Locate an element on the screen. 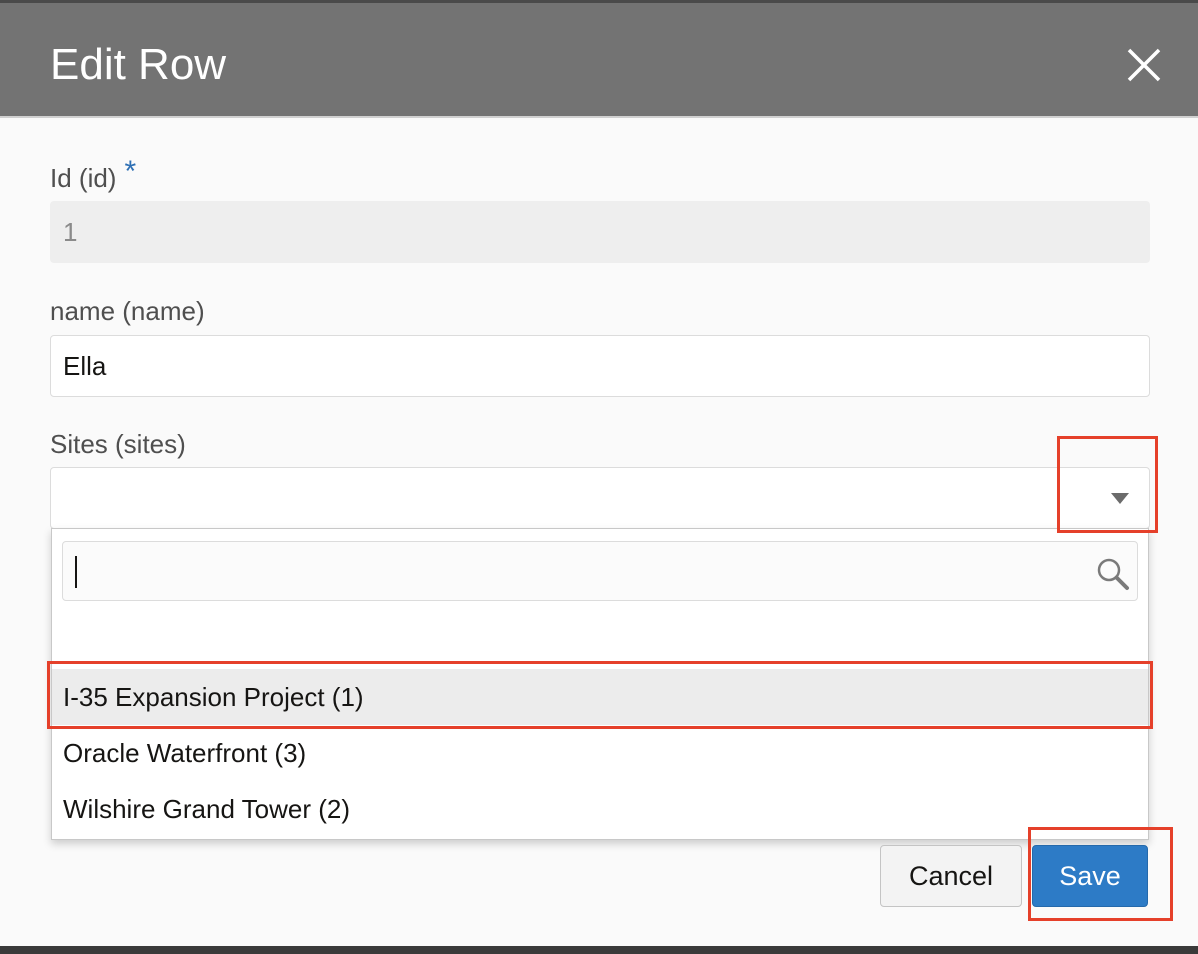  dialog-title-bar: Edit Row is located at coordinates (599, 59).